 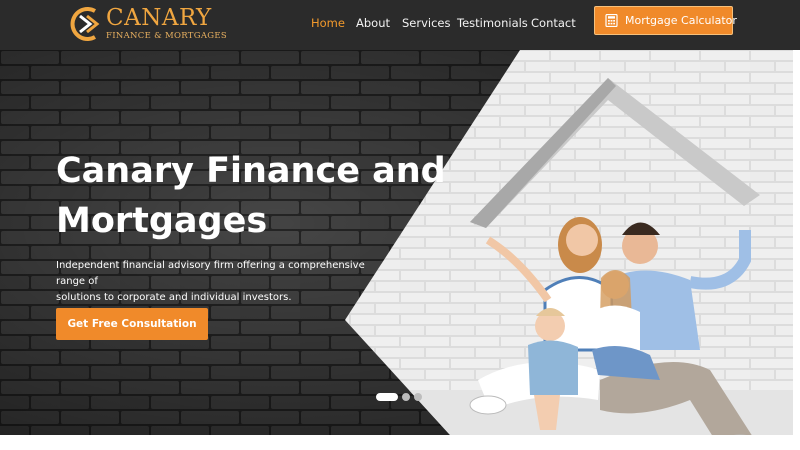 I want to click on mortgage-calculator-label: Mortgage Calculator, so click(x=681, y=20).